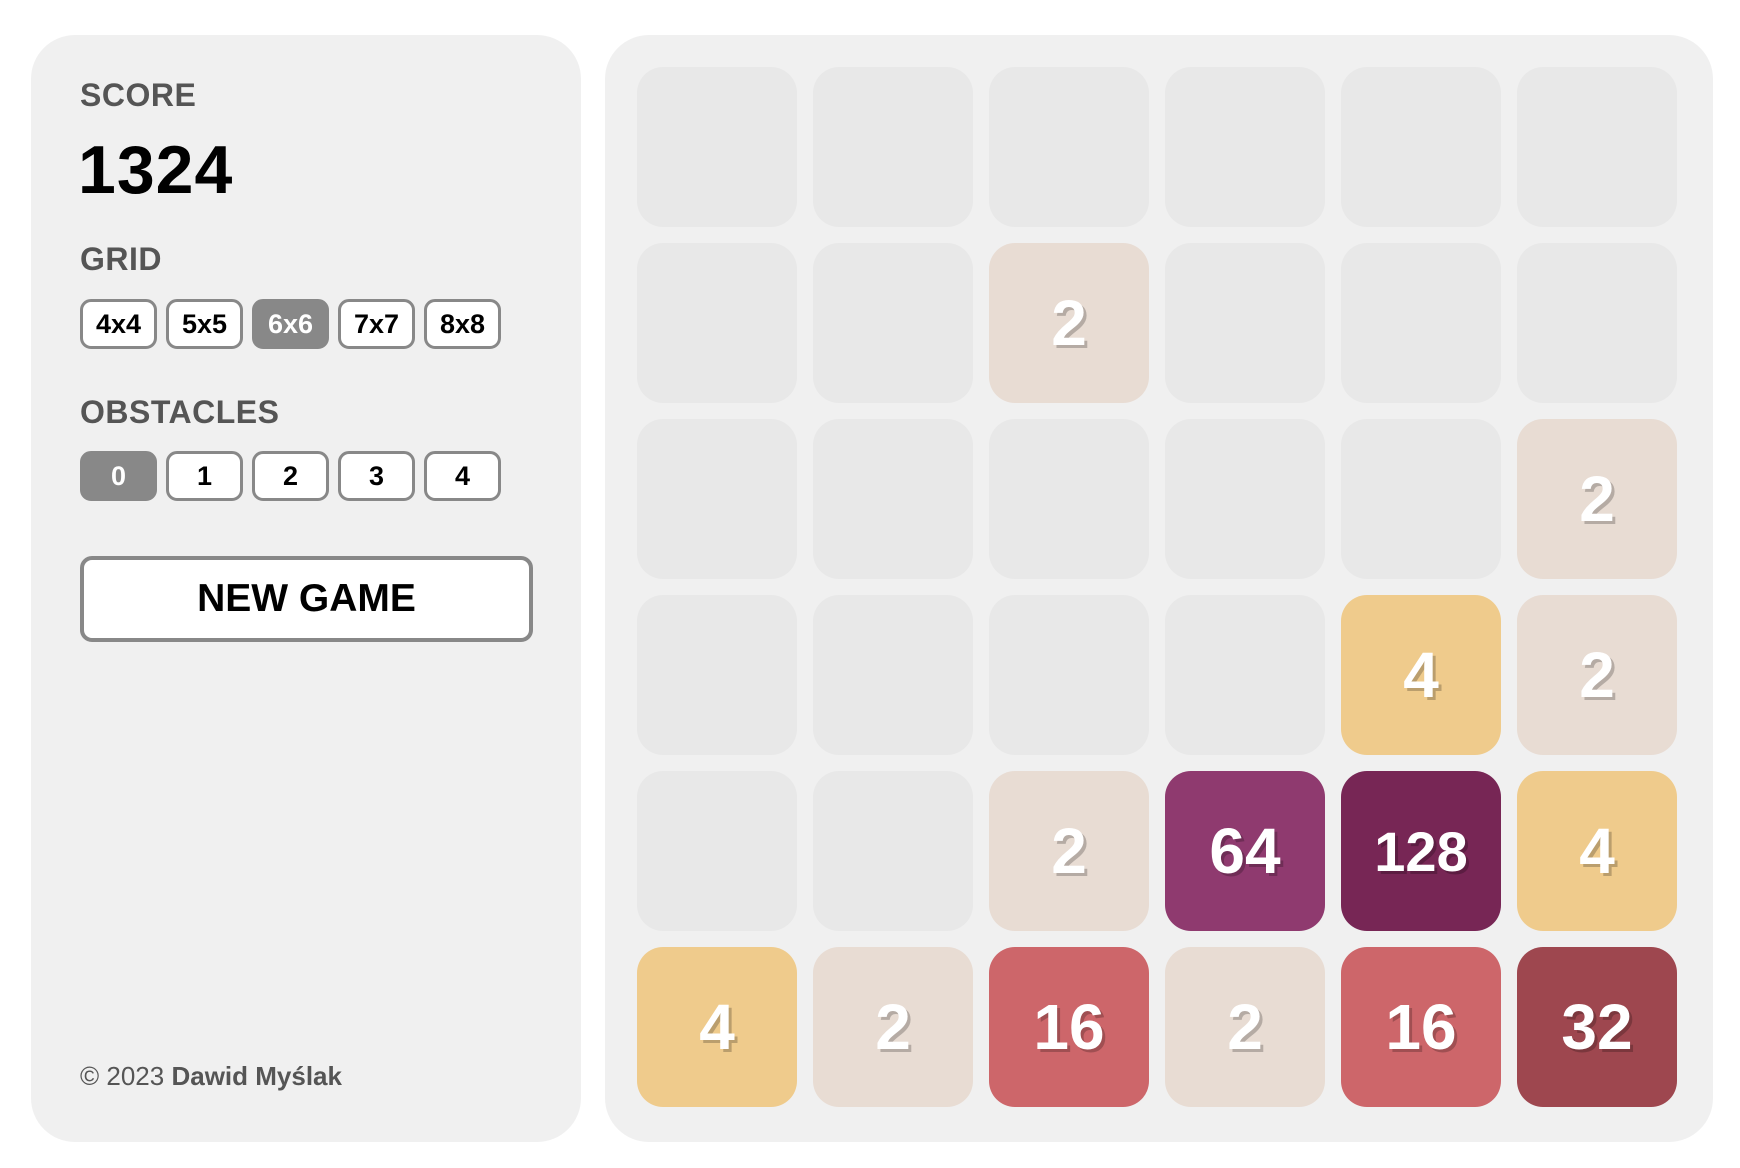 This screenshot has width=1740, height=1168. I want to click on score-value: 1324, so click(156, 170).